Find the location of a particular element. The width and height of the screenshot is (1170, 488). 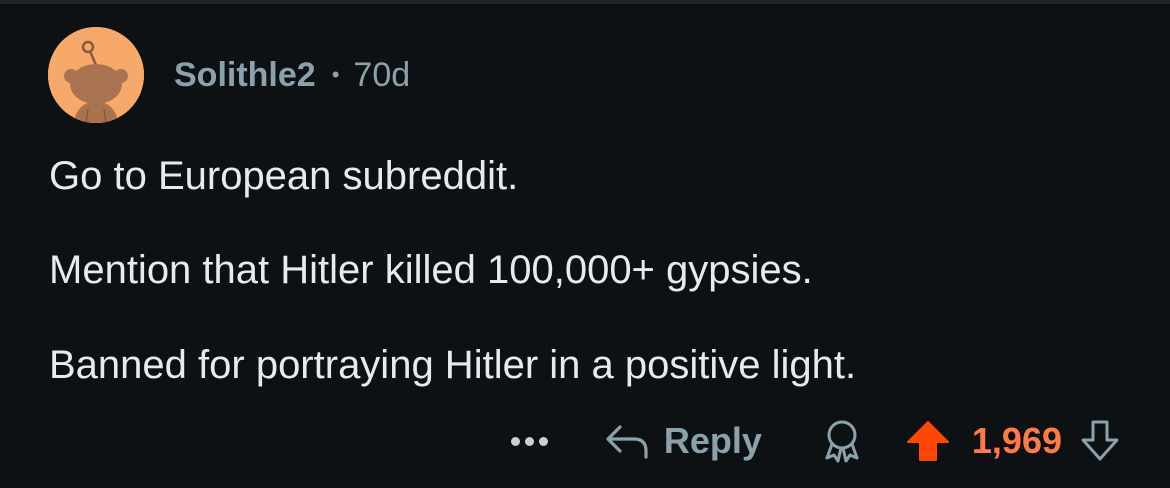

reply-label: Reply is located at coordinates (712, 440).